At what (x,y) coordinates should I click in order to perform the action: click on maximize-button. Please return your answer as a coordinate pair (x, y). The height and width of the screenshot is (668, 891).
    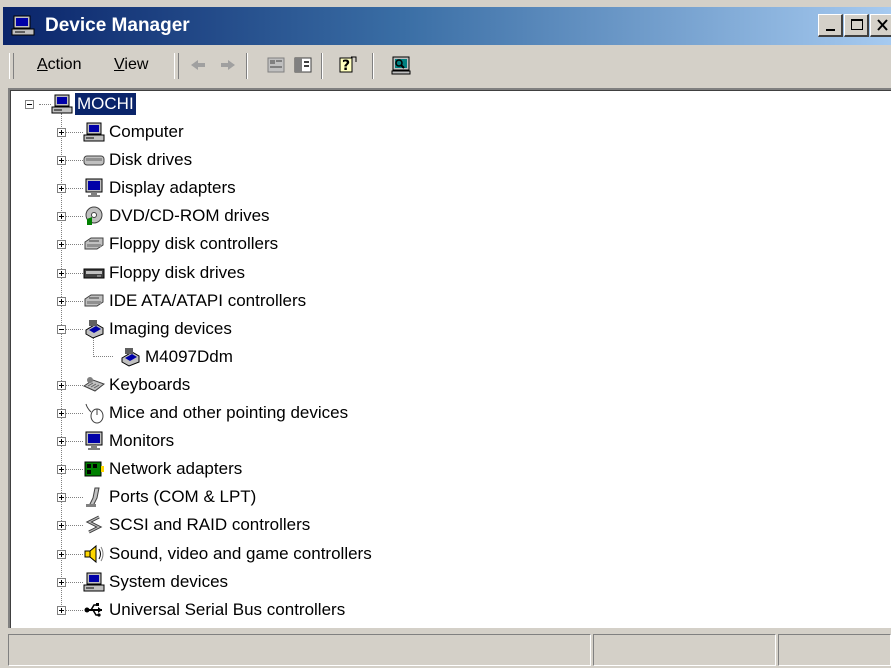
    Looking at the image, I should click on (856, 25).